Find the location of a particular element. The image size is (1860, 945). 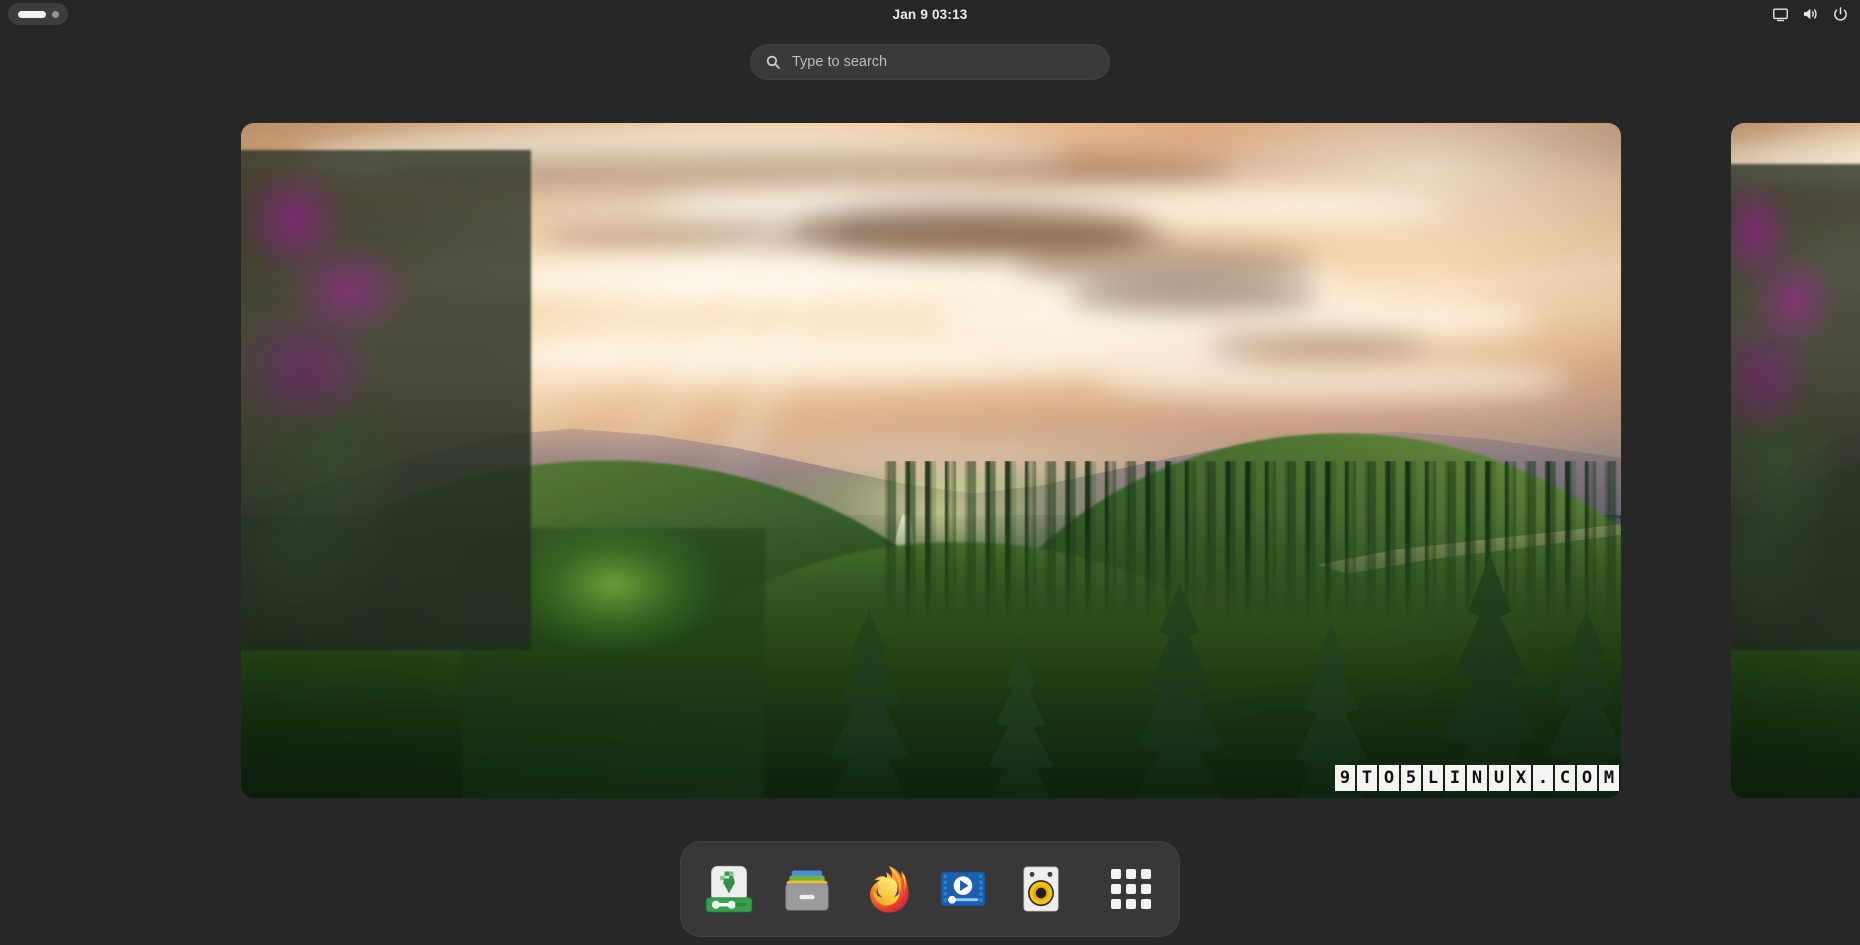

watermark-char: 5 is located at coordinates (1411, 778).